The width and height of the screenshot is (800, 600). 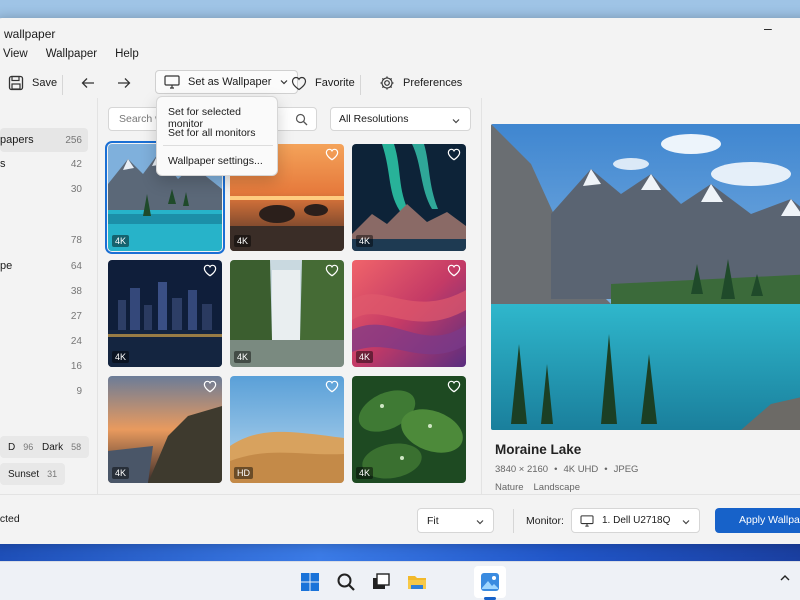 I want to click on tag-chip: Dark 58, so click(x=62, y=447).